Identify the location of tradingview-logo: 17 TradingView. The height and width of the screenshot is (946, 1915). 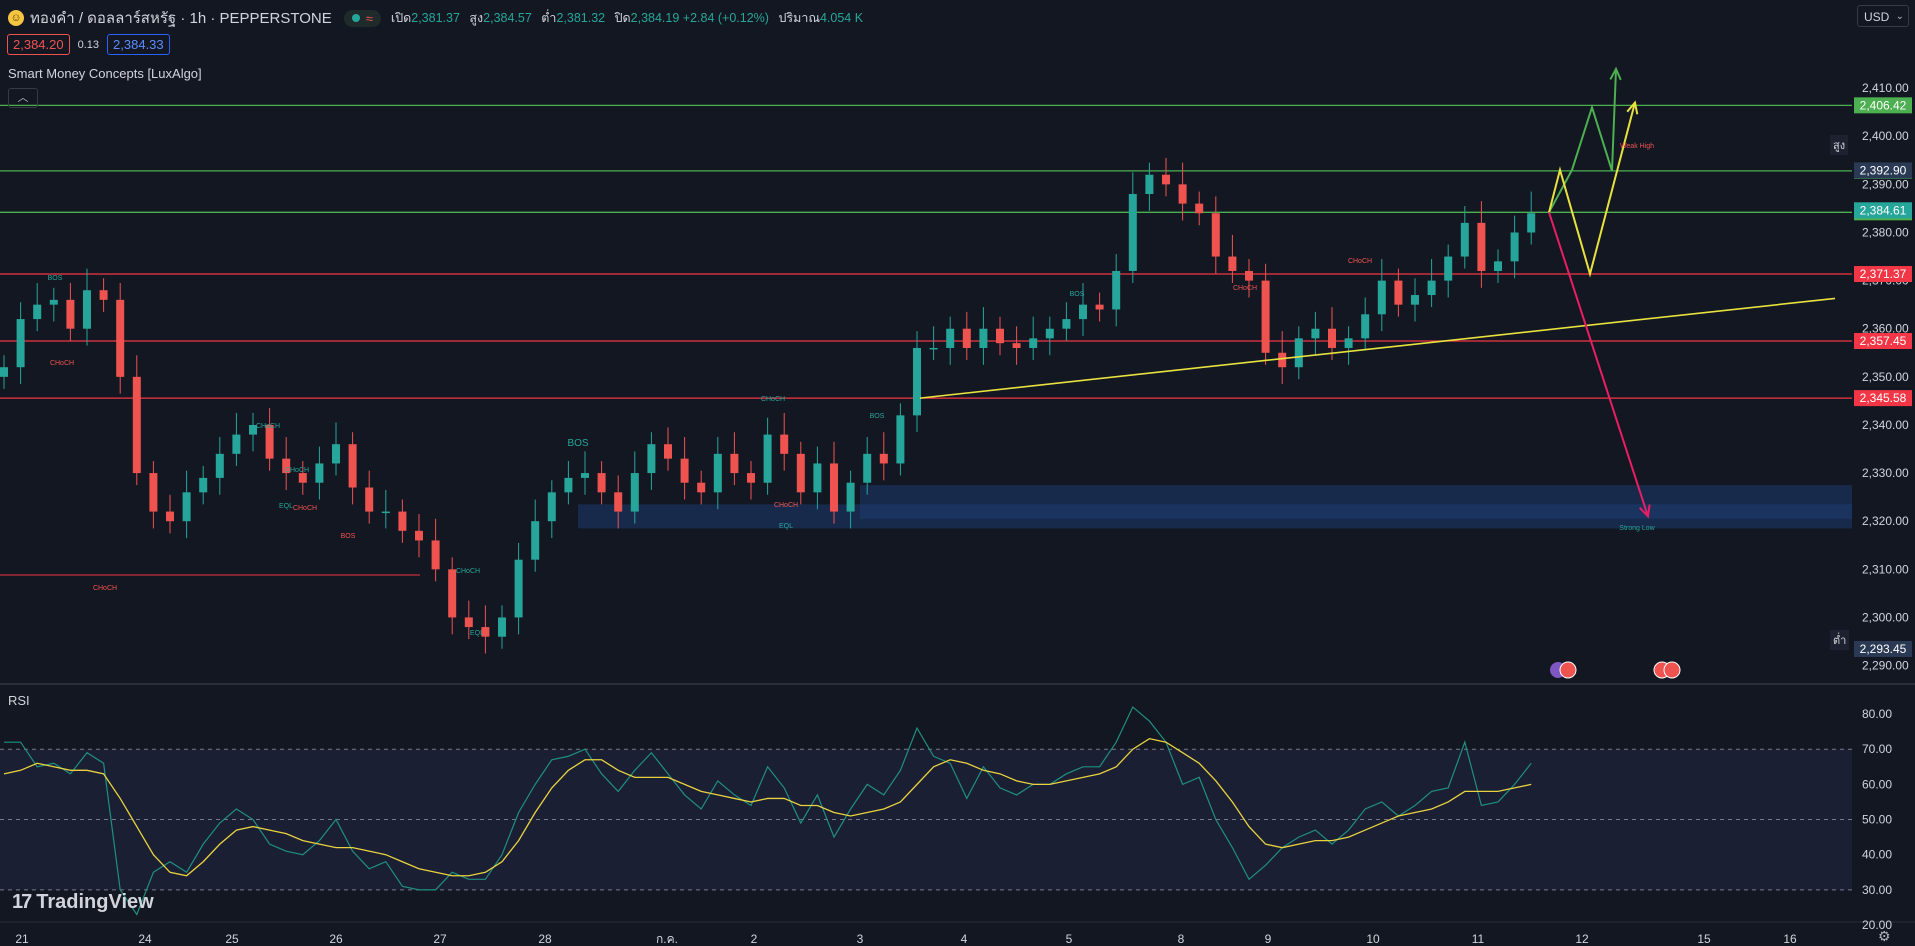
(83, 902).